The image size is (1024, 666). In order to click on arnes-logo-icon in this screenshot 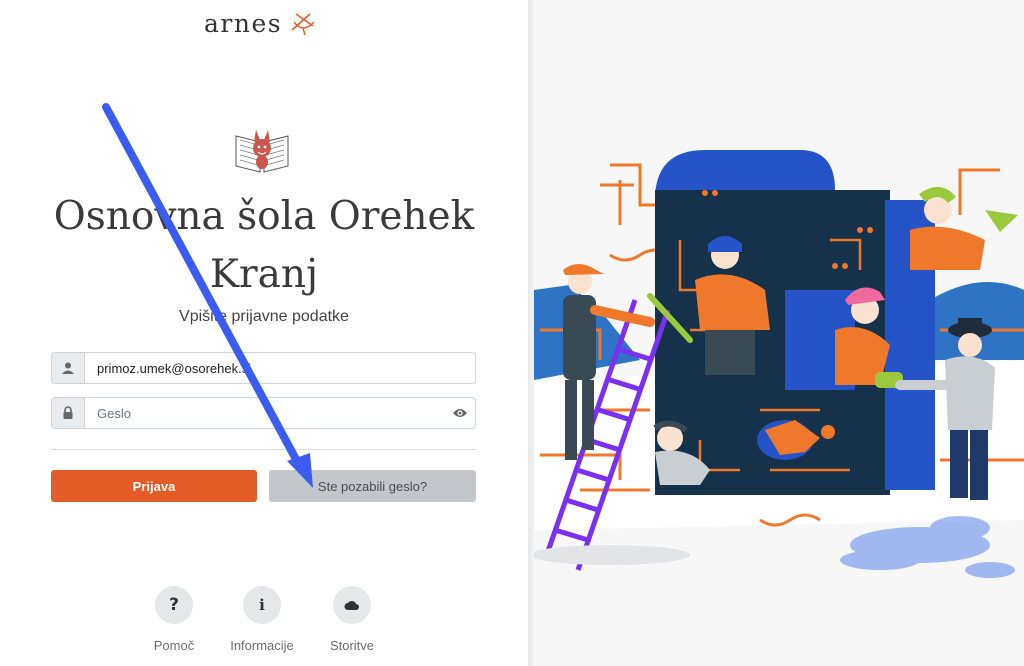, I will do `click(303, 24)`.